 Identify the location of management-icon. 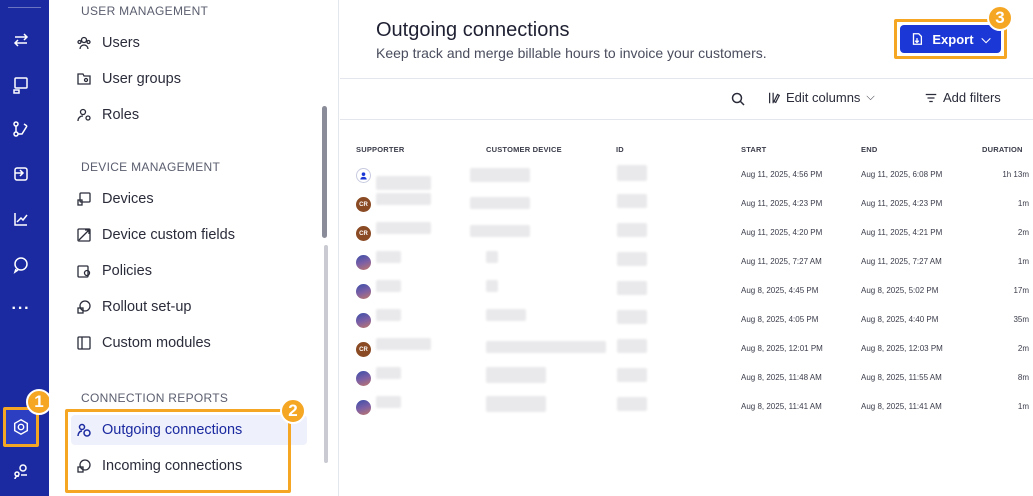
(21, 471).